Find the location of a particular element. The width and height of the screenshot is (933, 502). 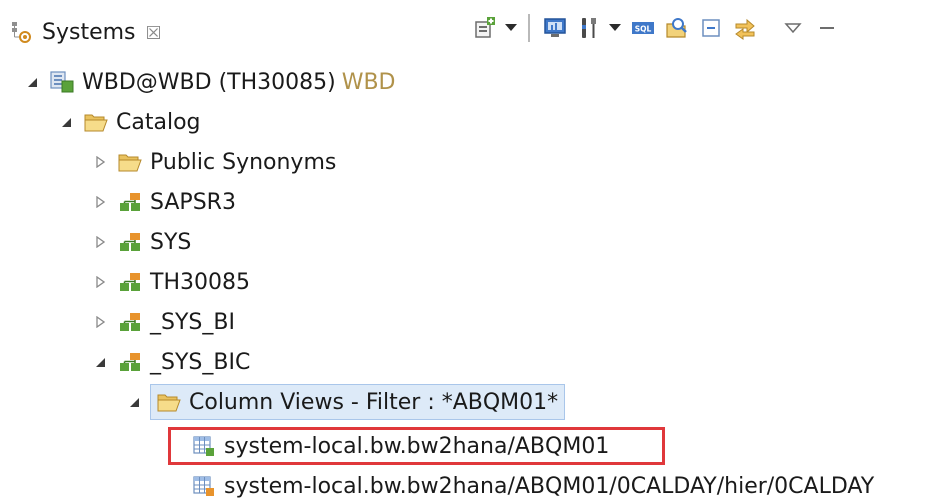

open-sql-console-button: SQL is located at coordinates (643, 28).